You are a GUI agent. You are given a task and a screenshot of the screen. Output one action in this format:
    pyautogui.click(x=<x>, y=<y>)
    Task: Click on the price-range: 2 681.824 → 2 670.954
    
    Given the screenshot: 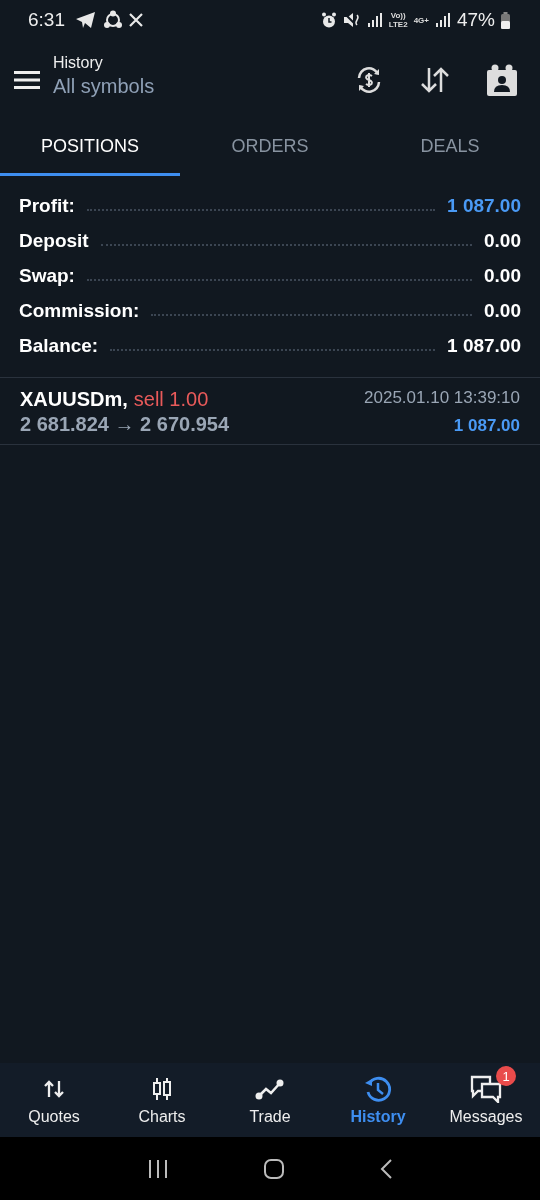 What is the action you would take?
    pyautogui.click(x=125, y=424)
    